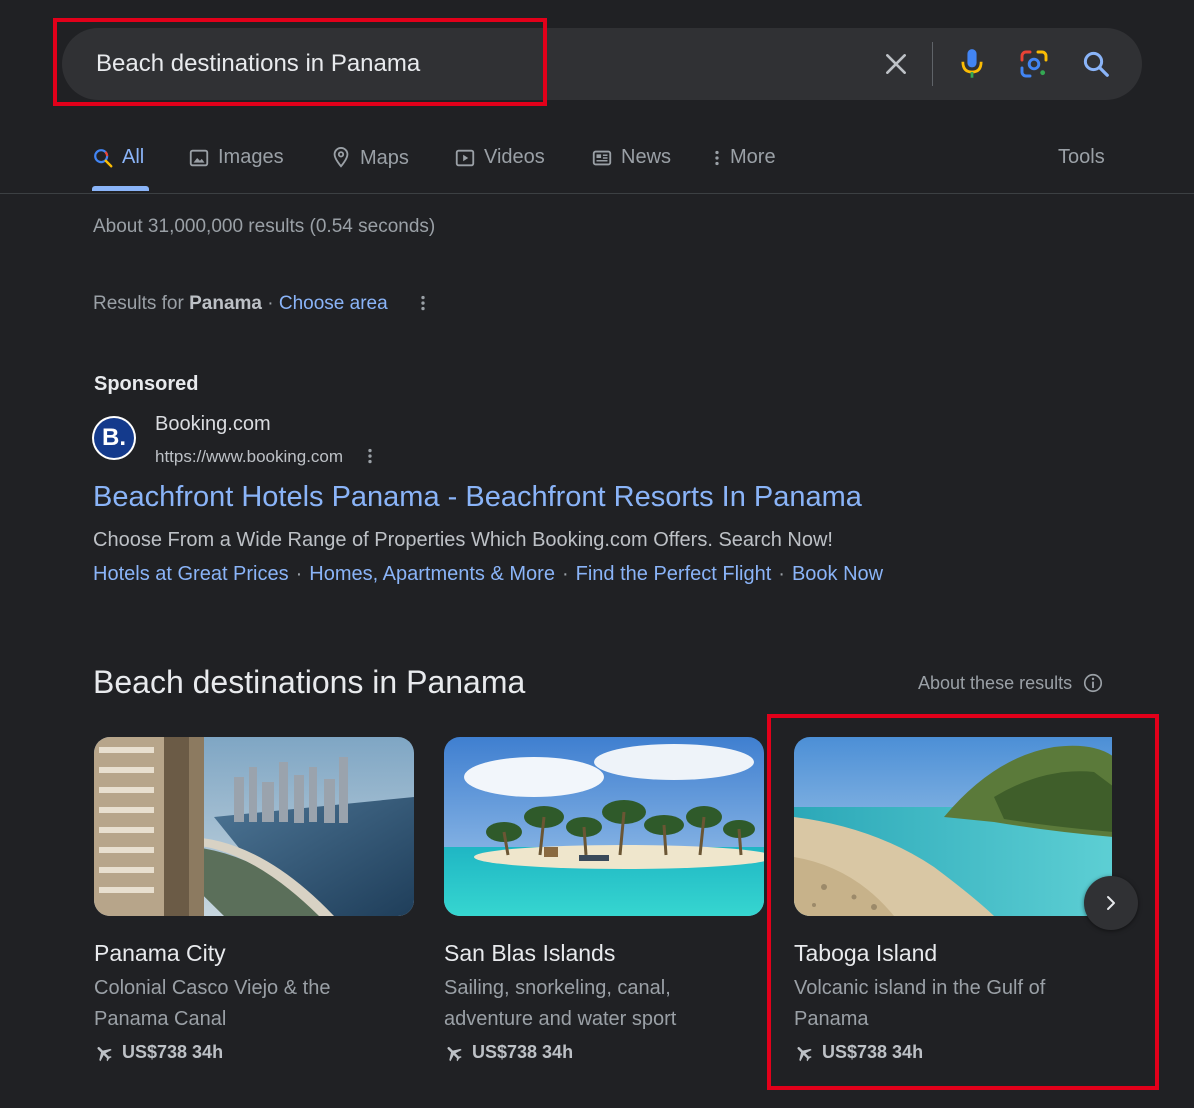  I want to click on active-tab-indicator, so click(120, 188).